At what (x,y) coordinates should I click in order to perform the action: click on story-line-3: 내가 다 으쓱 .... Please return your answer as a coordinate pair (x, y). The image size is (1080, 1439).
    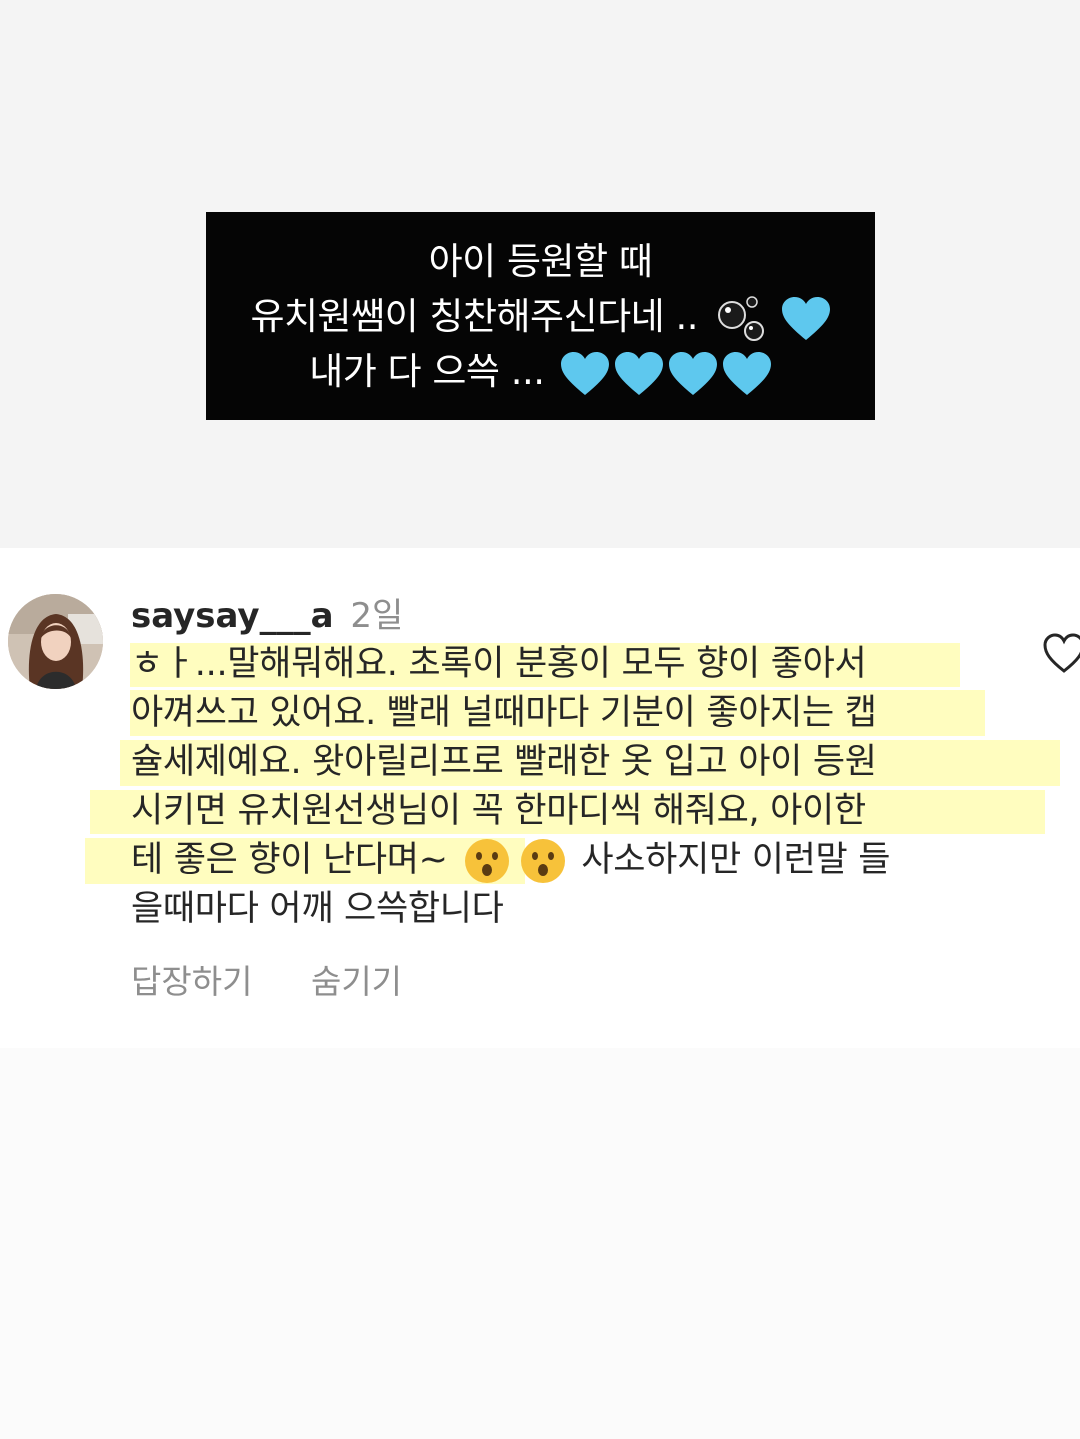
    Looking at the image, I should click on (540, 371).